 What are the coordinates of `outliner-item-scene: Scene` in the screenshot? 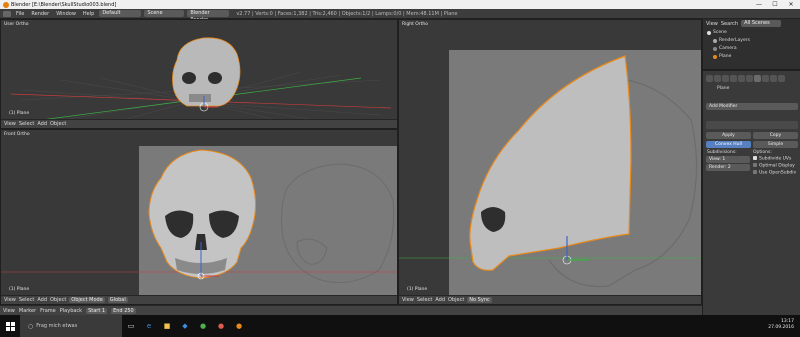 It's located at (717, 32).